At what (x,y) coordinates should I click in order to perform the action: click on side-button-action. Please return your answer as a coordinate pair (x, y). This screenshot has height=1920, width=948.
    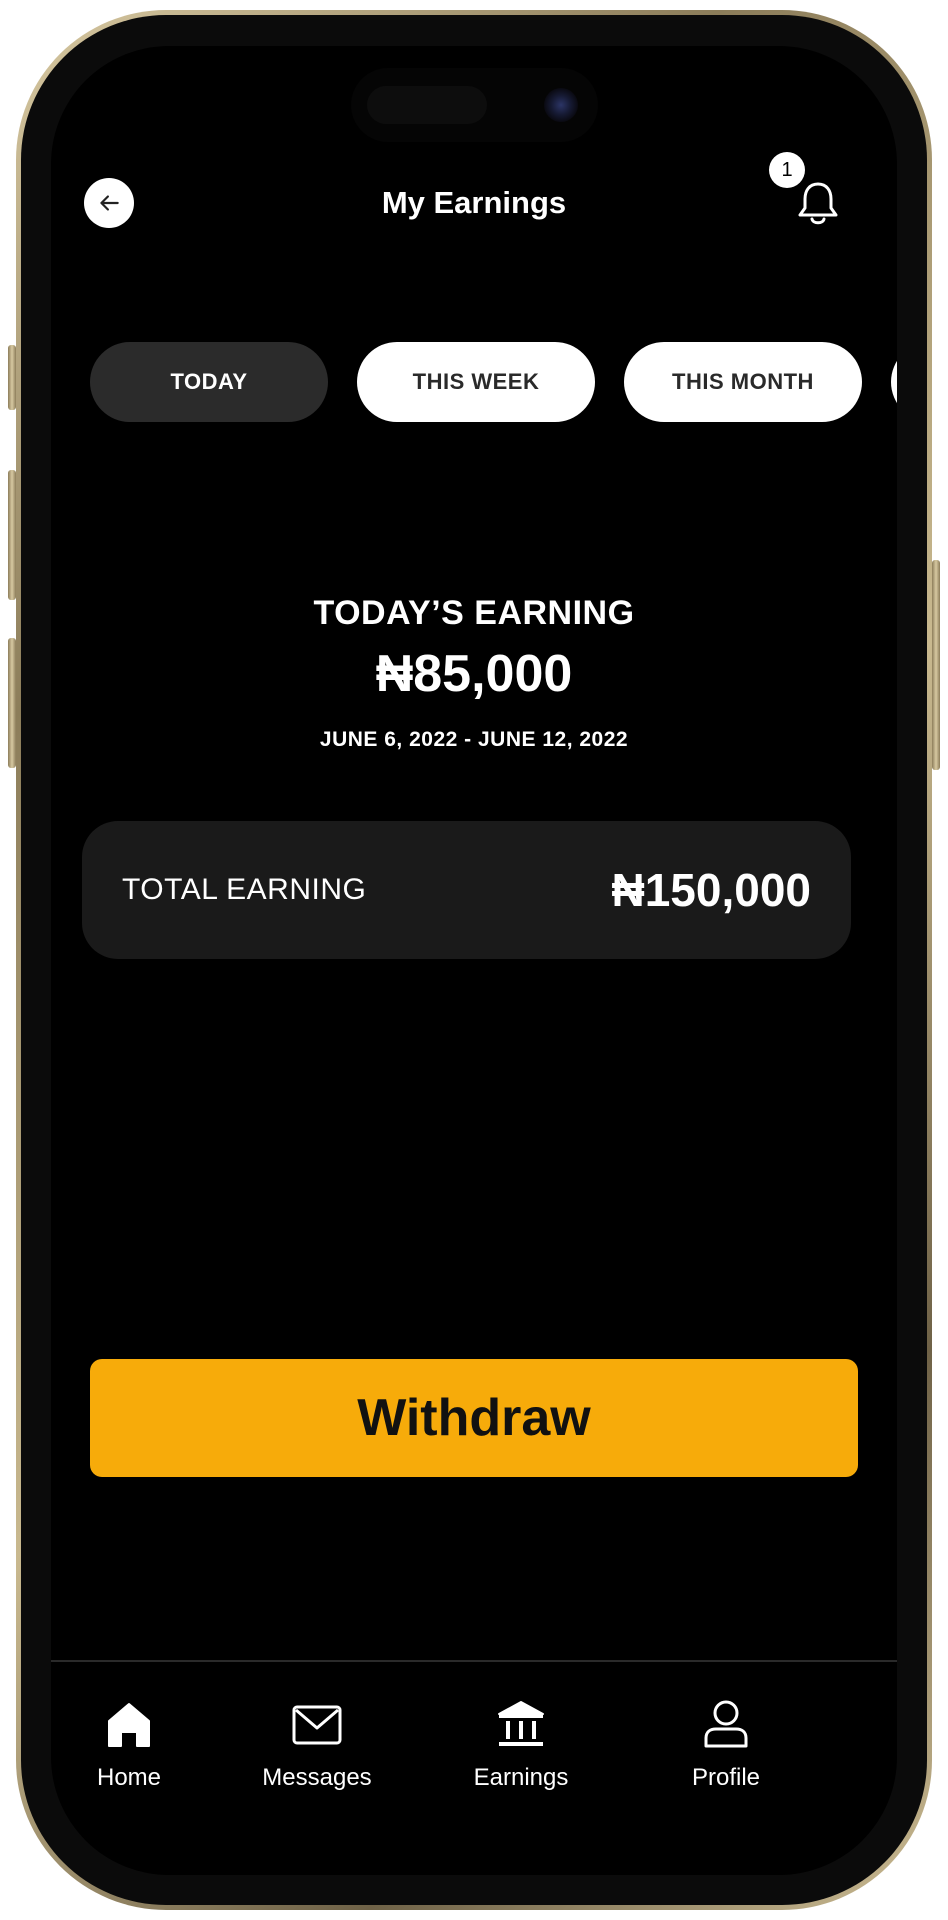
    Looking at the image, I should click on (12, 377).